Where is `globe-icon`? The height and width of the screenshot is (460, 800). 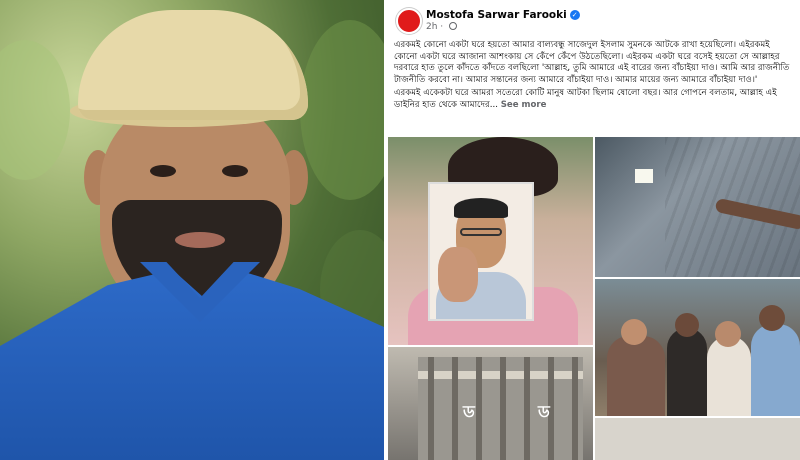 globe-icon is located at coordinates (453, 26).